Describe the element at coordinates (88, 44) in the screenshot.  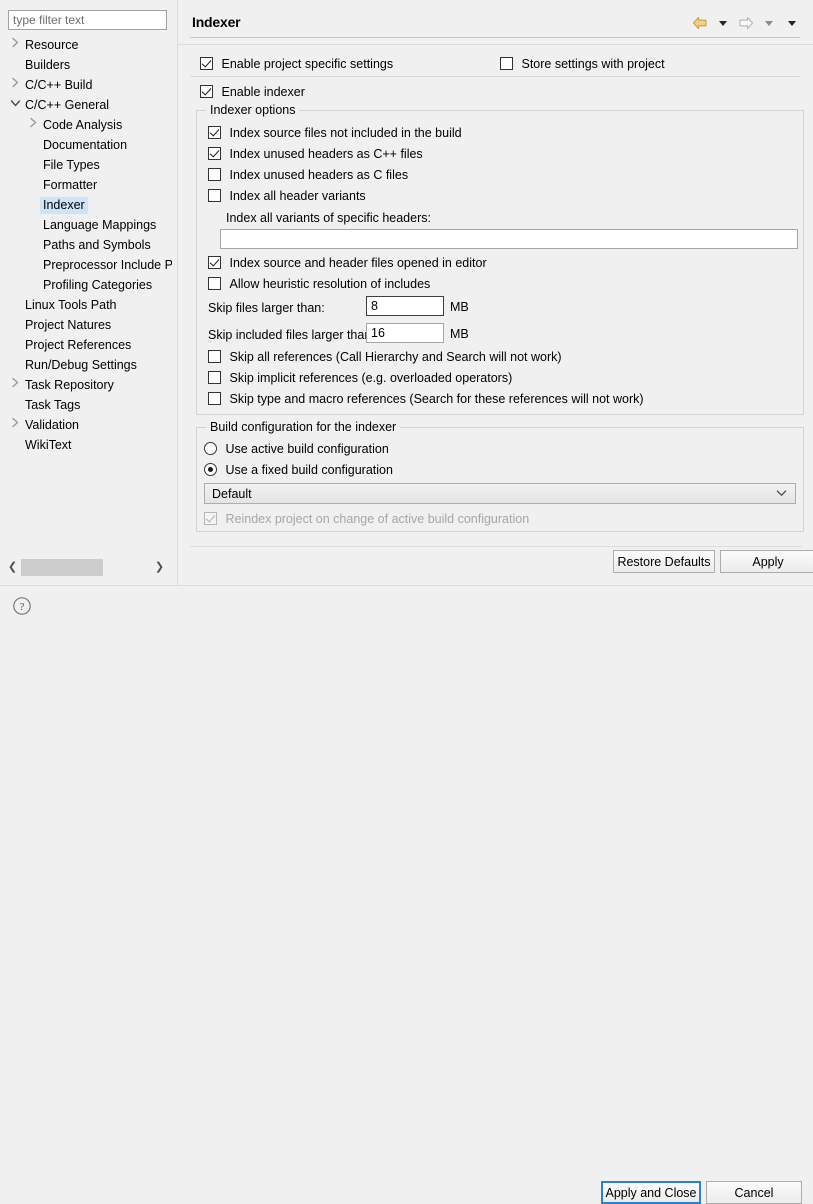
I see `sidebar-item-resource: Resource` at that location.